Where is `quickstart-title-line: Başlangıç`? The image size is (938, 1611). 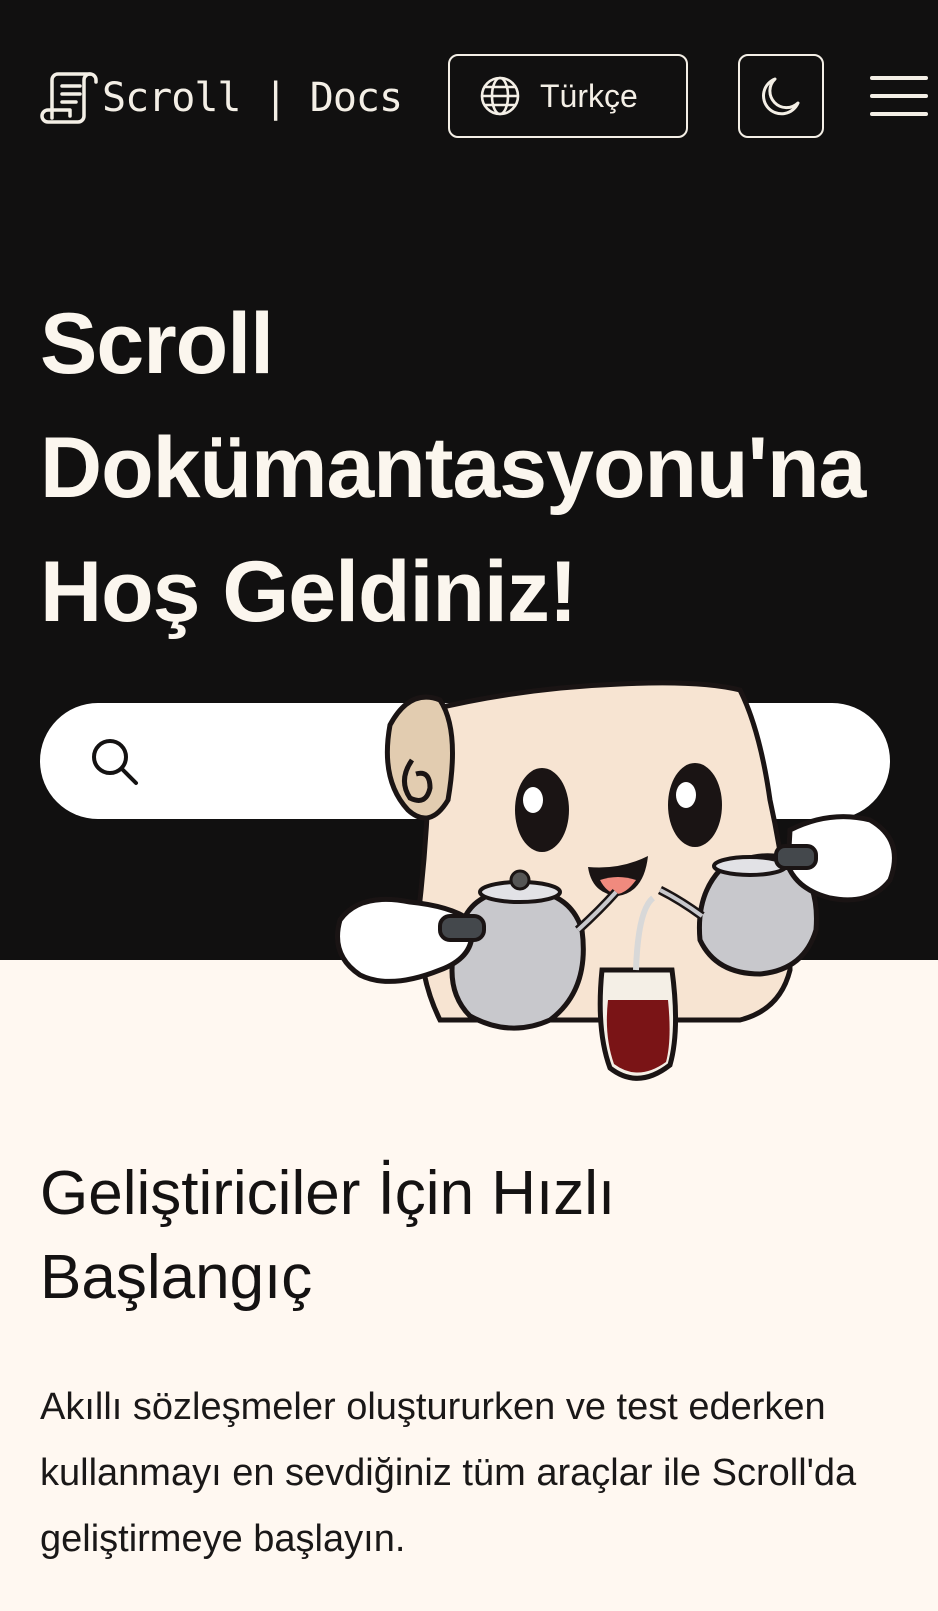 quickstart-title-line: Başlangıç is located at coordinates (176, 1277).